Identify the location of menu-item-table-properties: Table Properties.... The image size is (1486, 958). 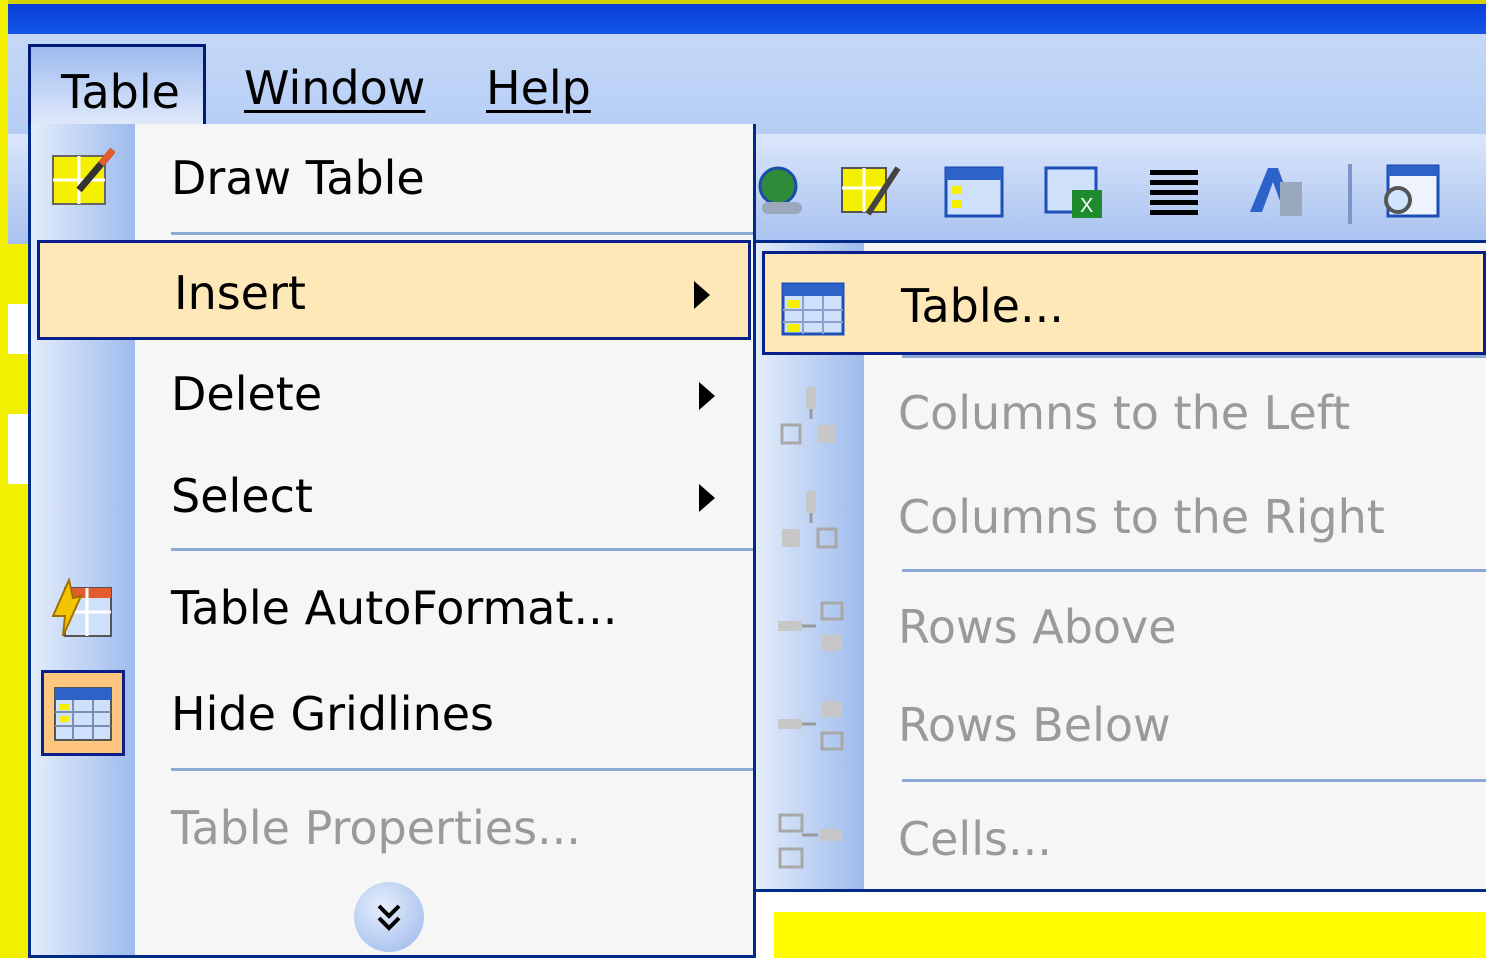
(392, 828).